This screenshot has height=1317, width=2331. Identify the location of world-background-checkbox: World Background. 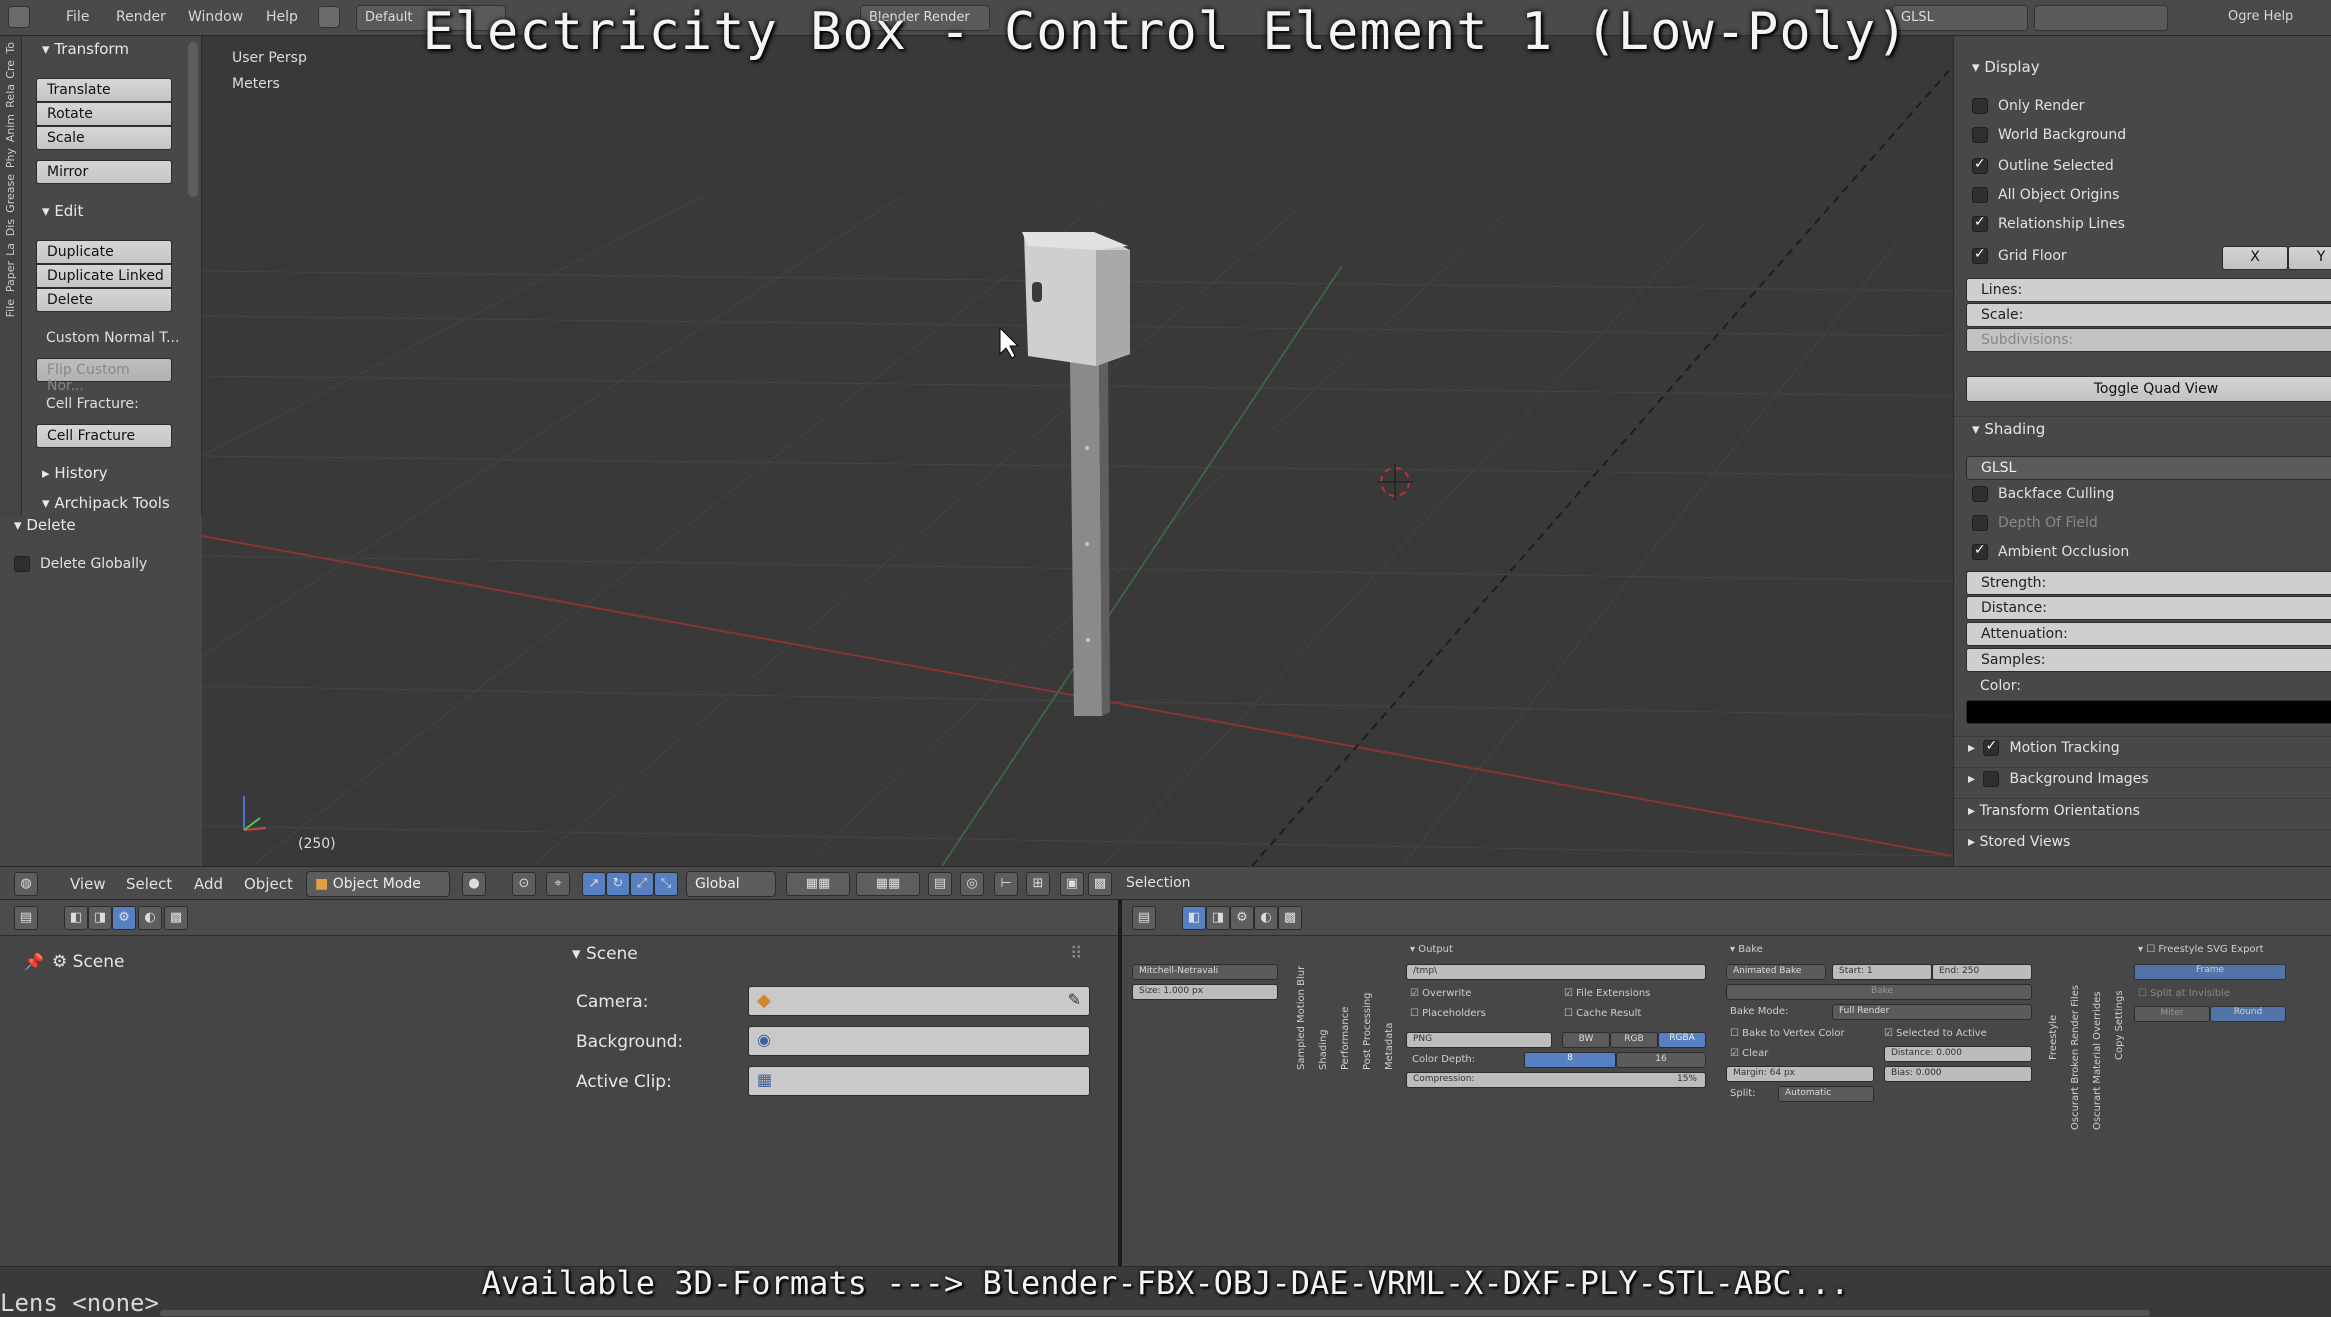
(2049, 137).